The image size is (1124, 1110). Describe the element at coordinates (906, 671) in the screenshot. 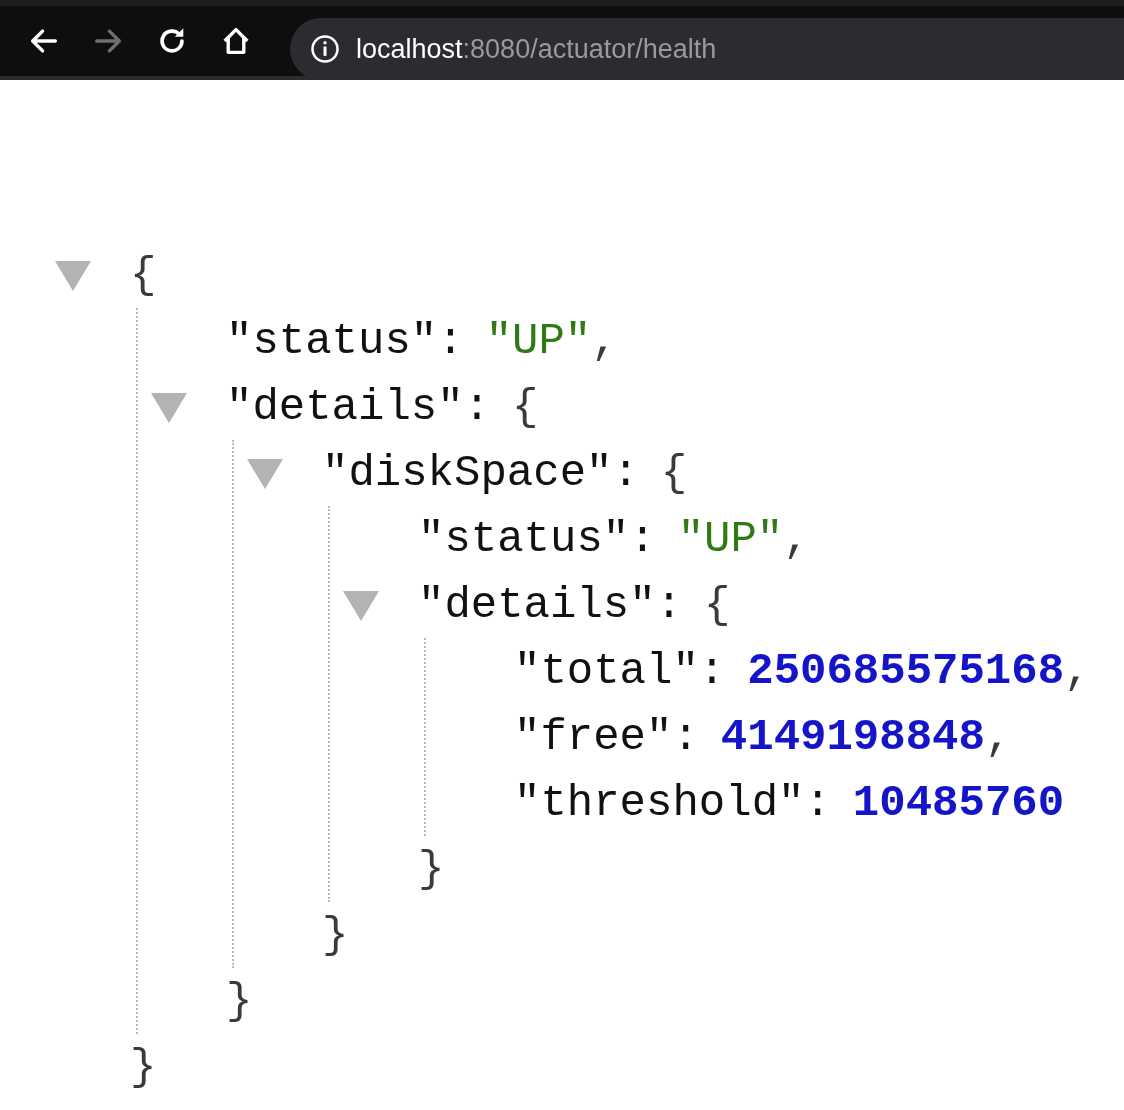

I see `number-value: 250685575168` at that location.